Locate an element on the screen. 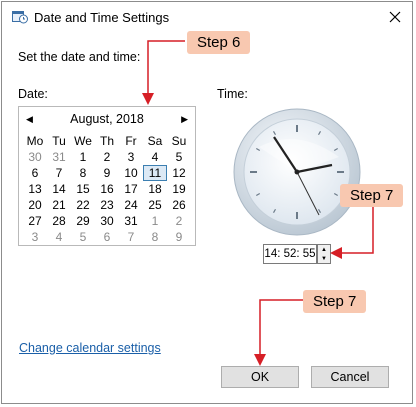 Image resolution: width=416 pixels, height=407 pixels. weekday-header: We is located at coordinates (83, 141).